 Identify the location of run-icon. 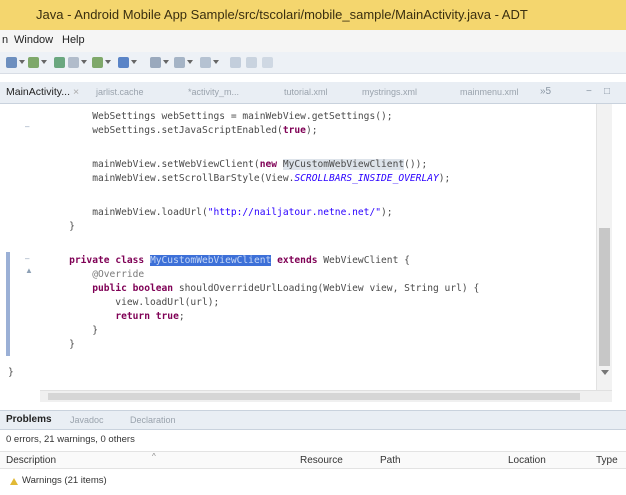
(59, 62).